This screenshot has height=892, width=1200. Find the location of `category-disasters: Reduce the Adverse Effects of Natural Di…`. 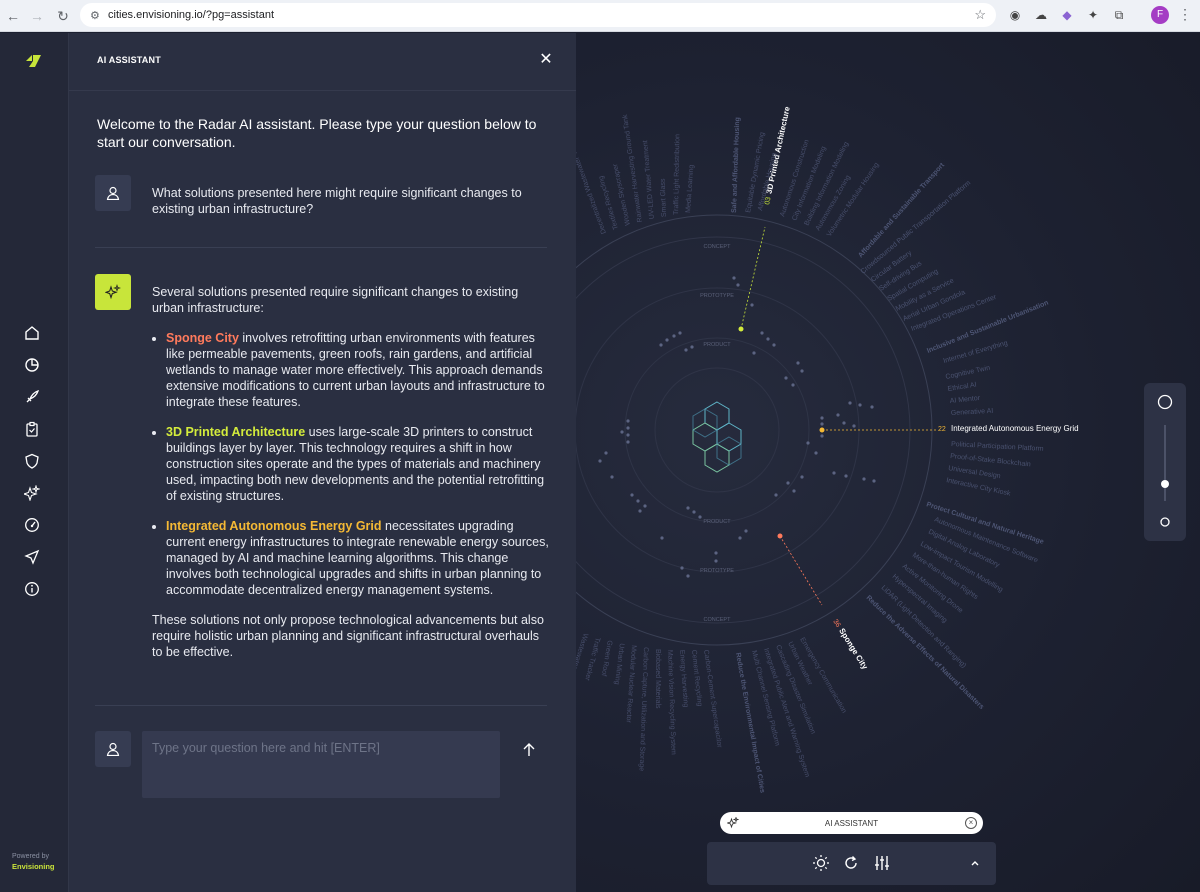

category-disasters: Reduce the Adverse Effects of Natural Di… is located at coordinates (925, 652).